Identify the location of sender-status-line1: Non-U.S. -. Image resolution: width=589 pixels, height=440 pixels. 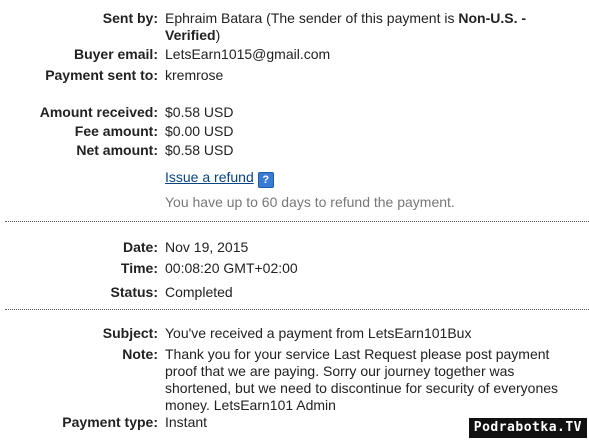
(492, 18).